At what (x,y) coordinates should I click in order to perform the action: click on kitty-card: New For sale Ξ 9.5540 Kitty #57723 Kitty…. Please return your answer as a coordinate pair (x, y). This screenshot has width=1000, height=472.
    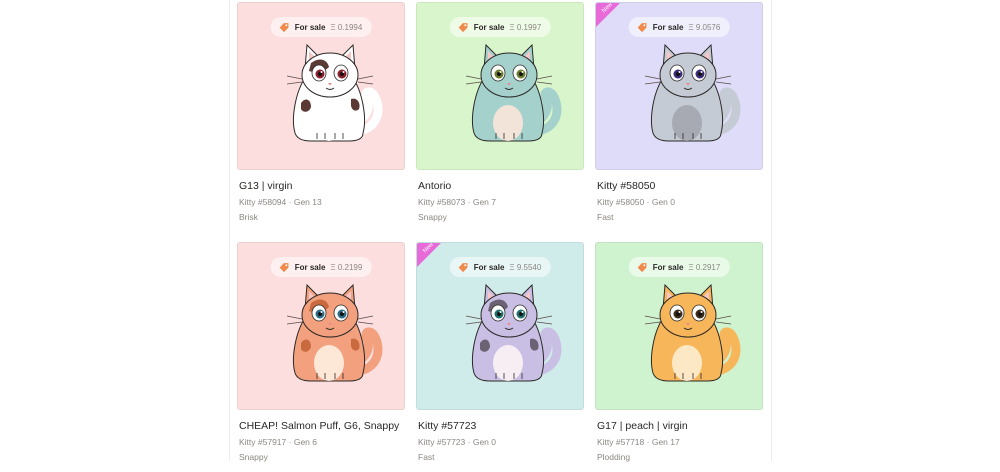
    Looking at the image, I should click on (500, 357).